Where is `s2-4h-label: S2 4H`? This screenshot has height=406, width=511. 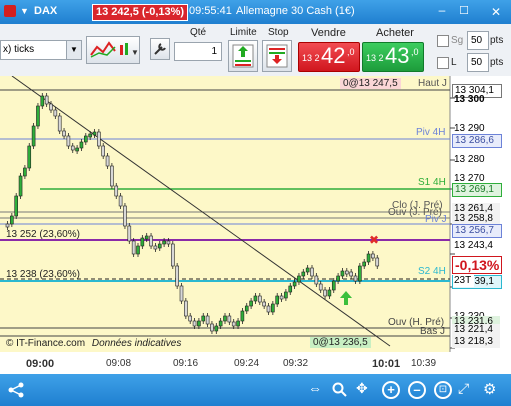 s2-4h-label: S2 4H is located at coordinates (432, 271).